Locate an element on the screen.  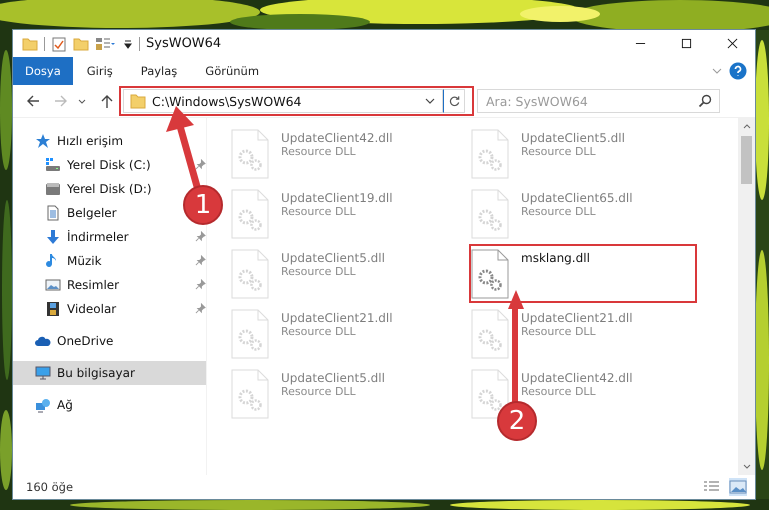
file-name: msklang.dll is located at coordinates (555, 258).